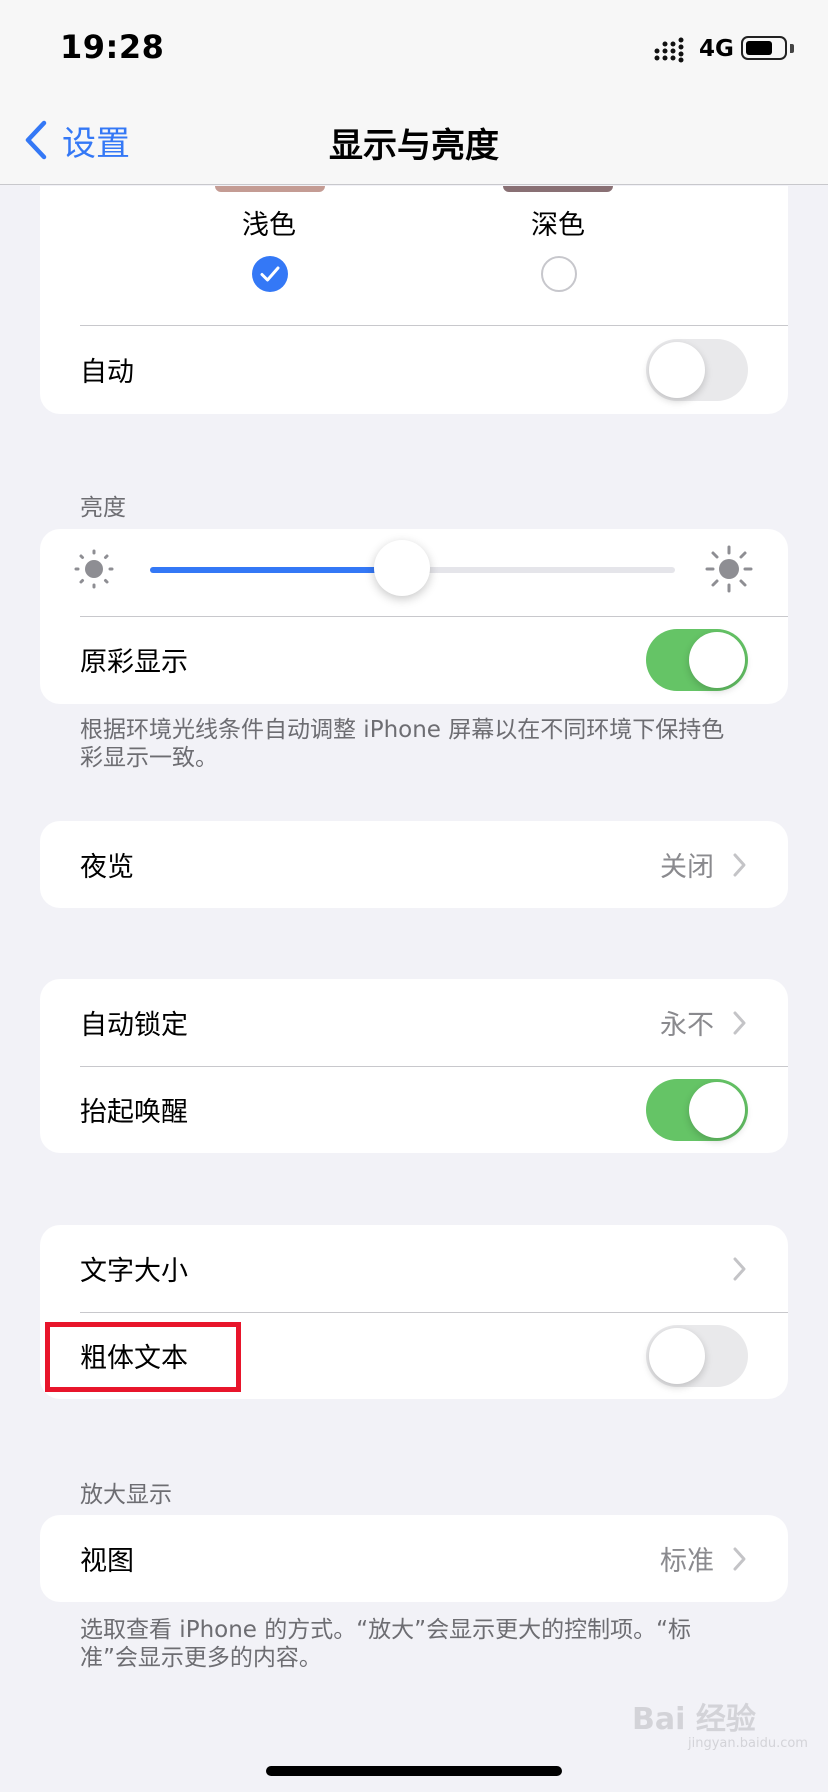 Image resolution: width=828 pixels, height=1792 pixels. What do you see at coordinates (414, 1022) in the screenshot?
I see `auto-lock-row: 自动锁定 永不` at bounding box center [414, 1022].